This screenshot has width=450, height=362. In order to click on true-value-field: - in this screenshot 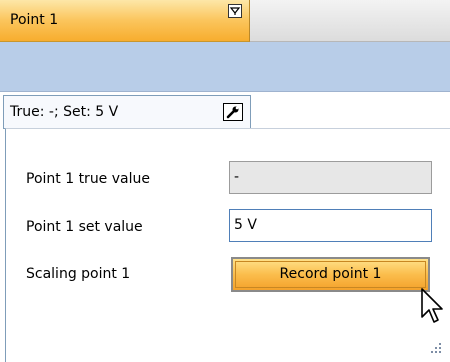, I will do `click(330, 177)`.